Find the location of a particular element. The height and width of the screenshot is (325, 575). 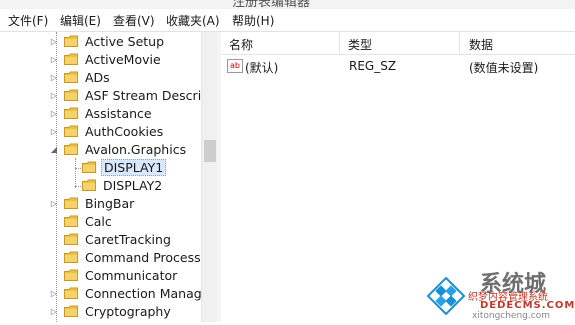

expand-arrow-icon: ◢ is located at coordinates (54, 149).